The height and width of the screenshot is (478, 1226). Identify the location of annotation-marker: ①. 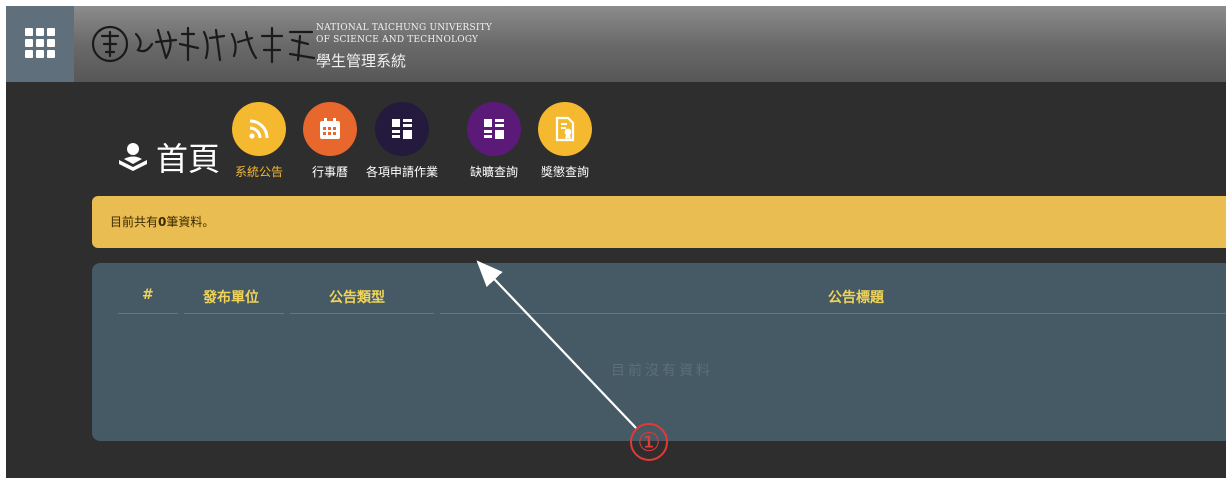
(648, 443).